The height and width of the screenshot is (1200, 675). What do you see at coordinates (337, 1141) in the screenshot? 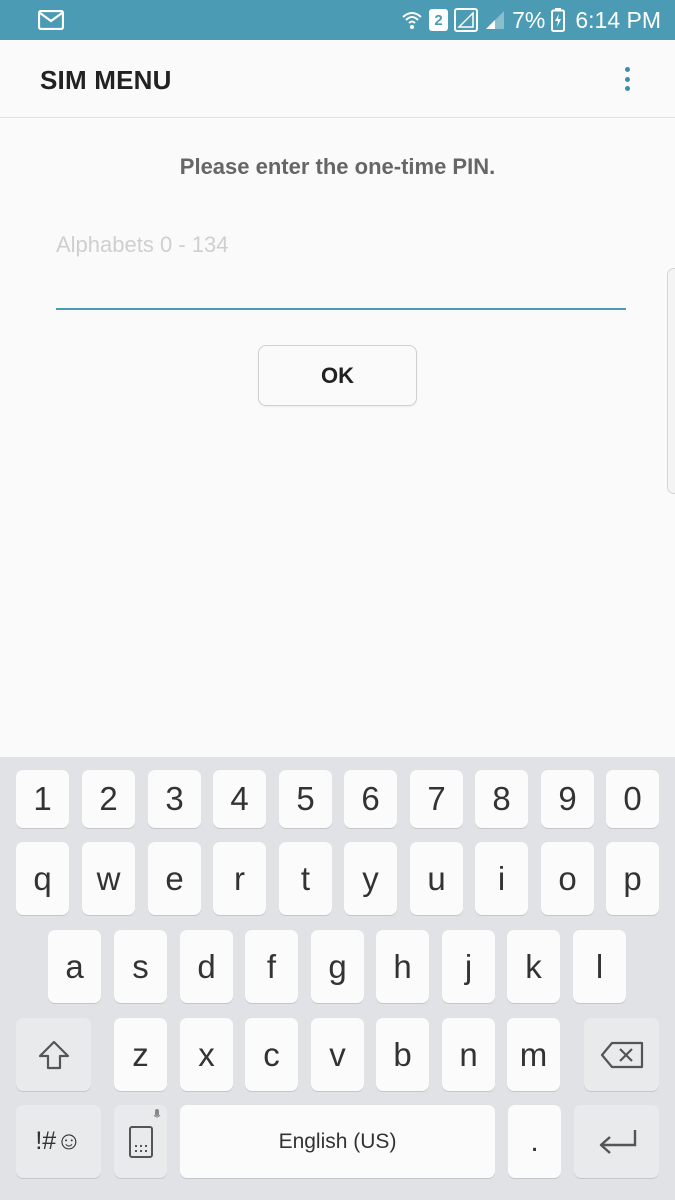
I see `space-key: English (US)` at bounding box center [337, 1141].